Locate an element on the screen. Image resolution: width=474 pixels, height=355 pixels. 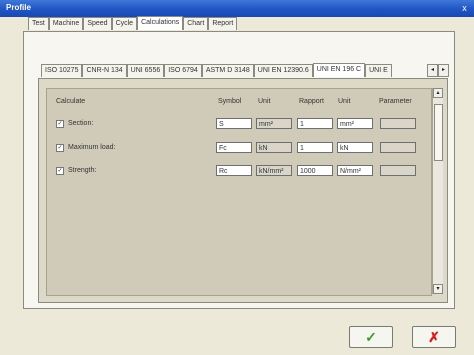
row-label: Section: is located at coordinates (81, 123).